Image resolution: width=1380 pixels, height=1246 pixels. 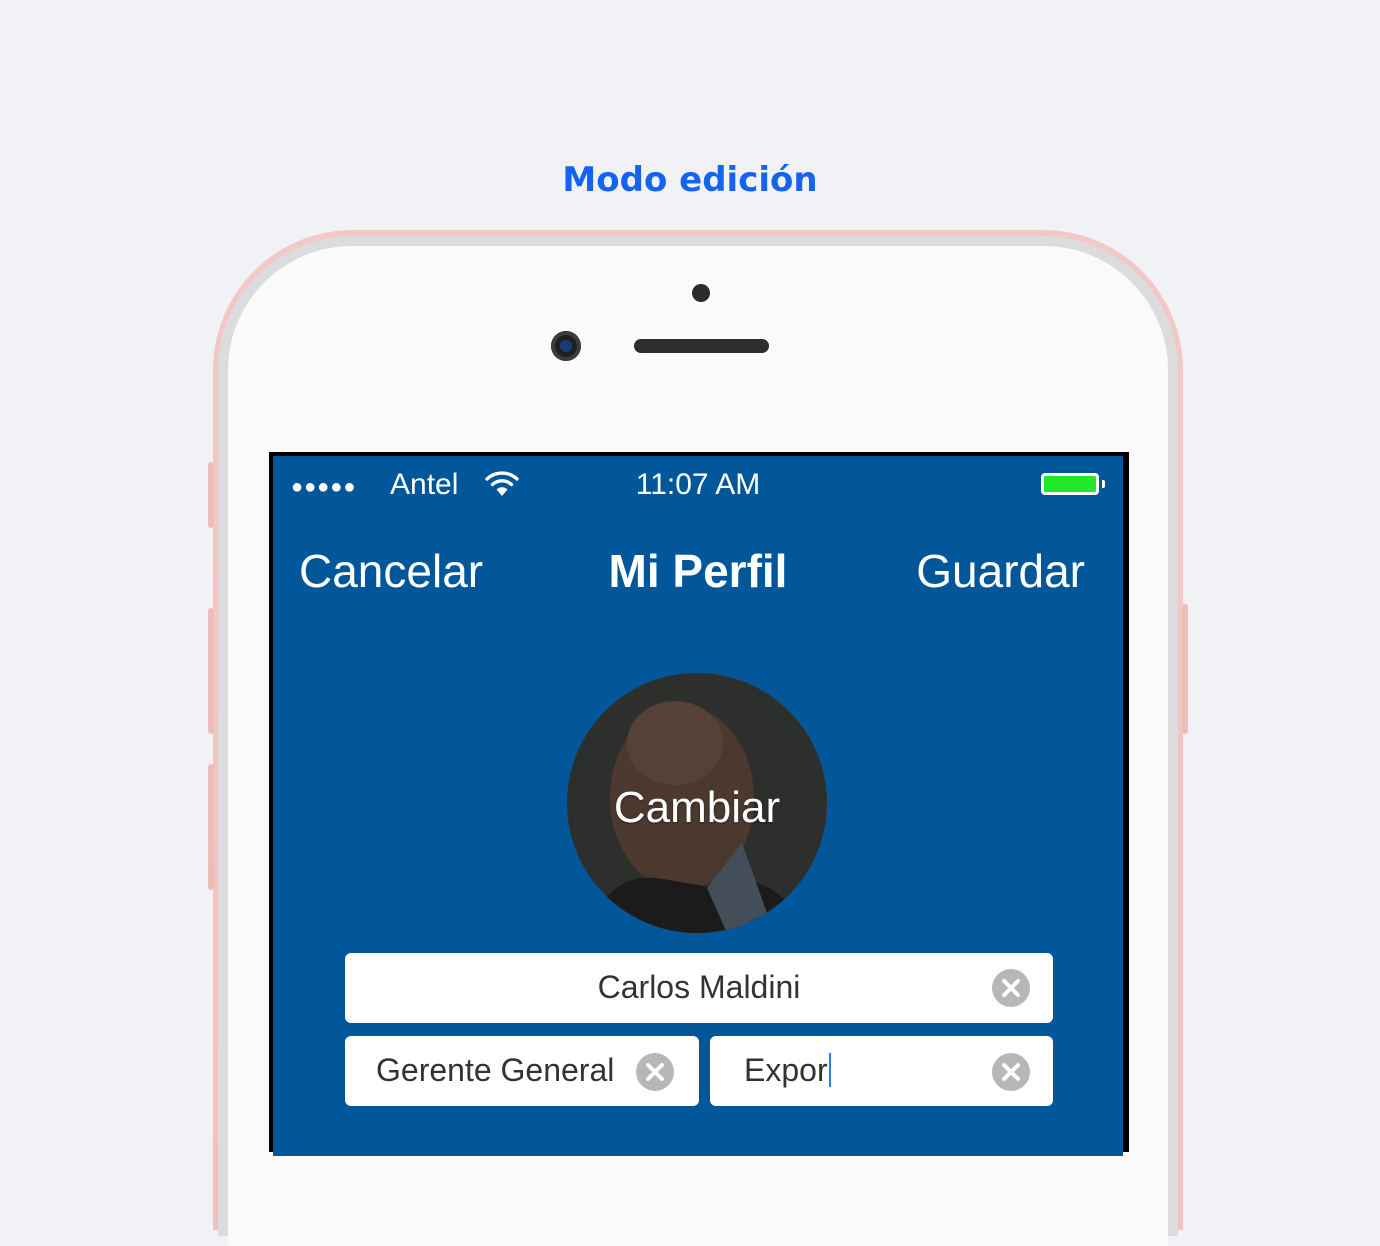 I want to click on battery-level, so click(x=1070, y=484).